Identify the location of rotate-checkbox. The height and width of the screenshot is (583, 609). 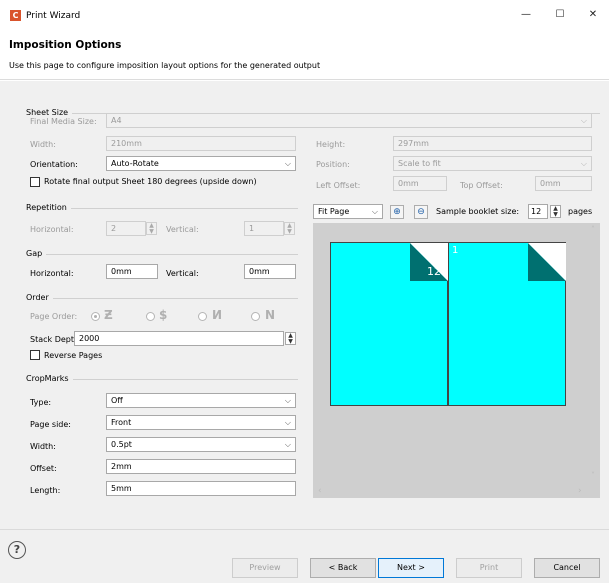
(35, 182).